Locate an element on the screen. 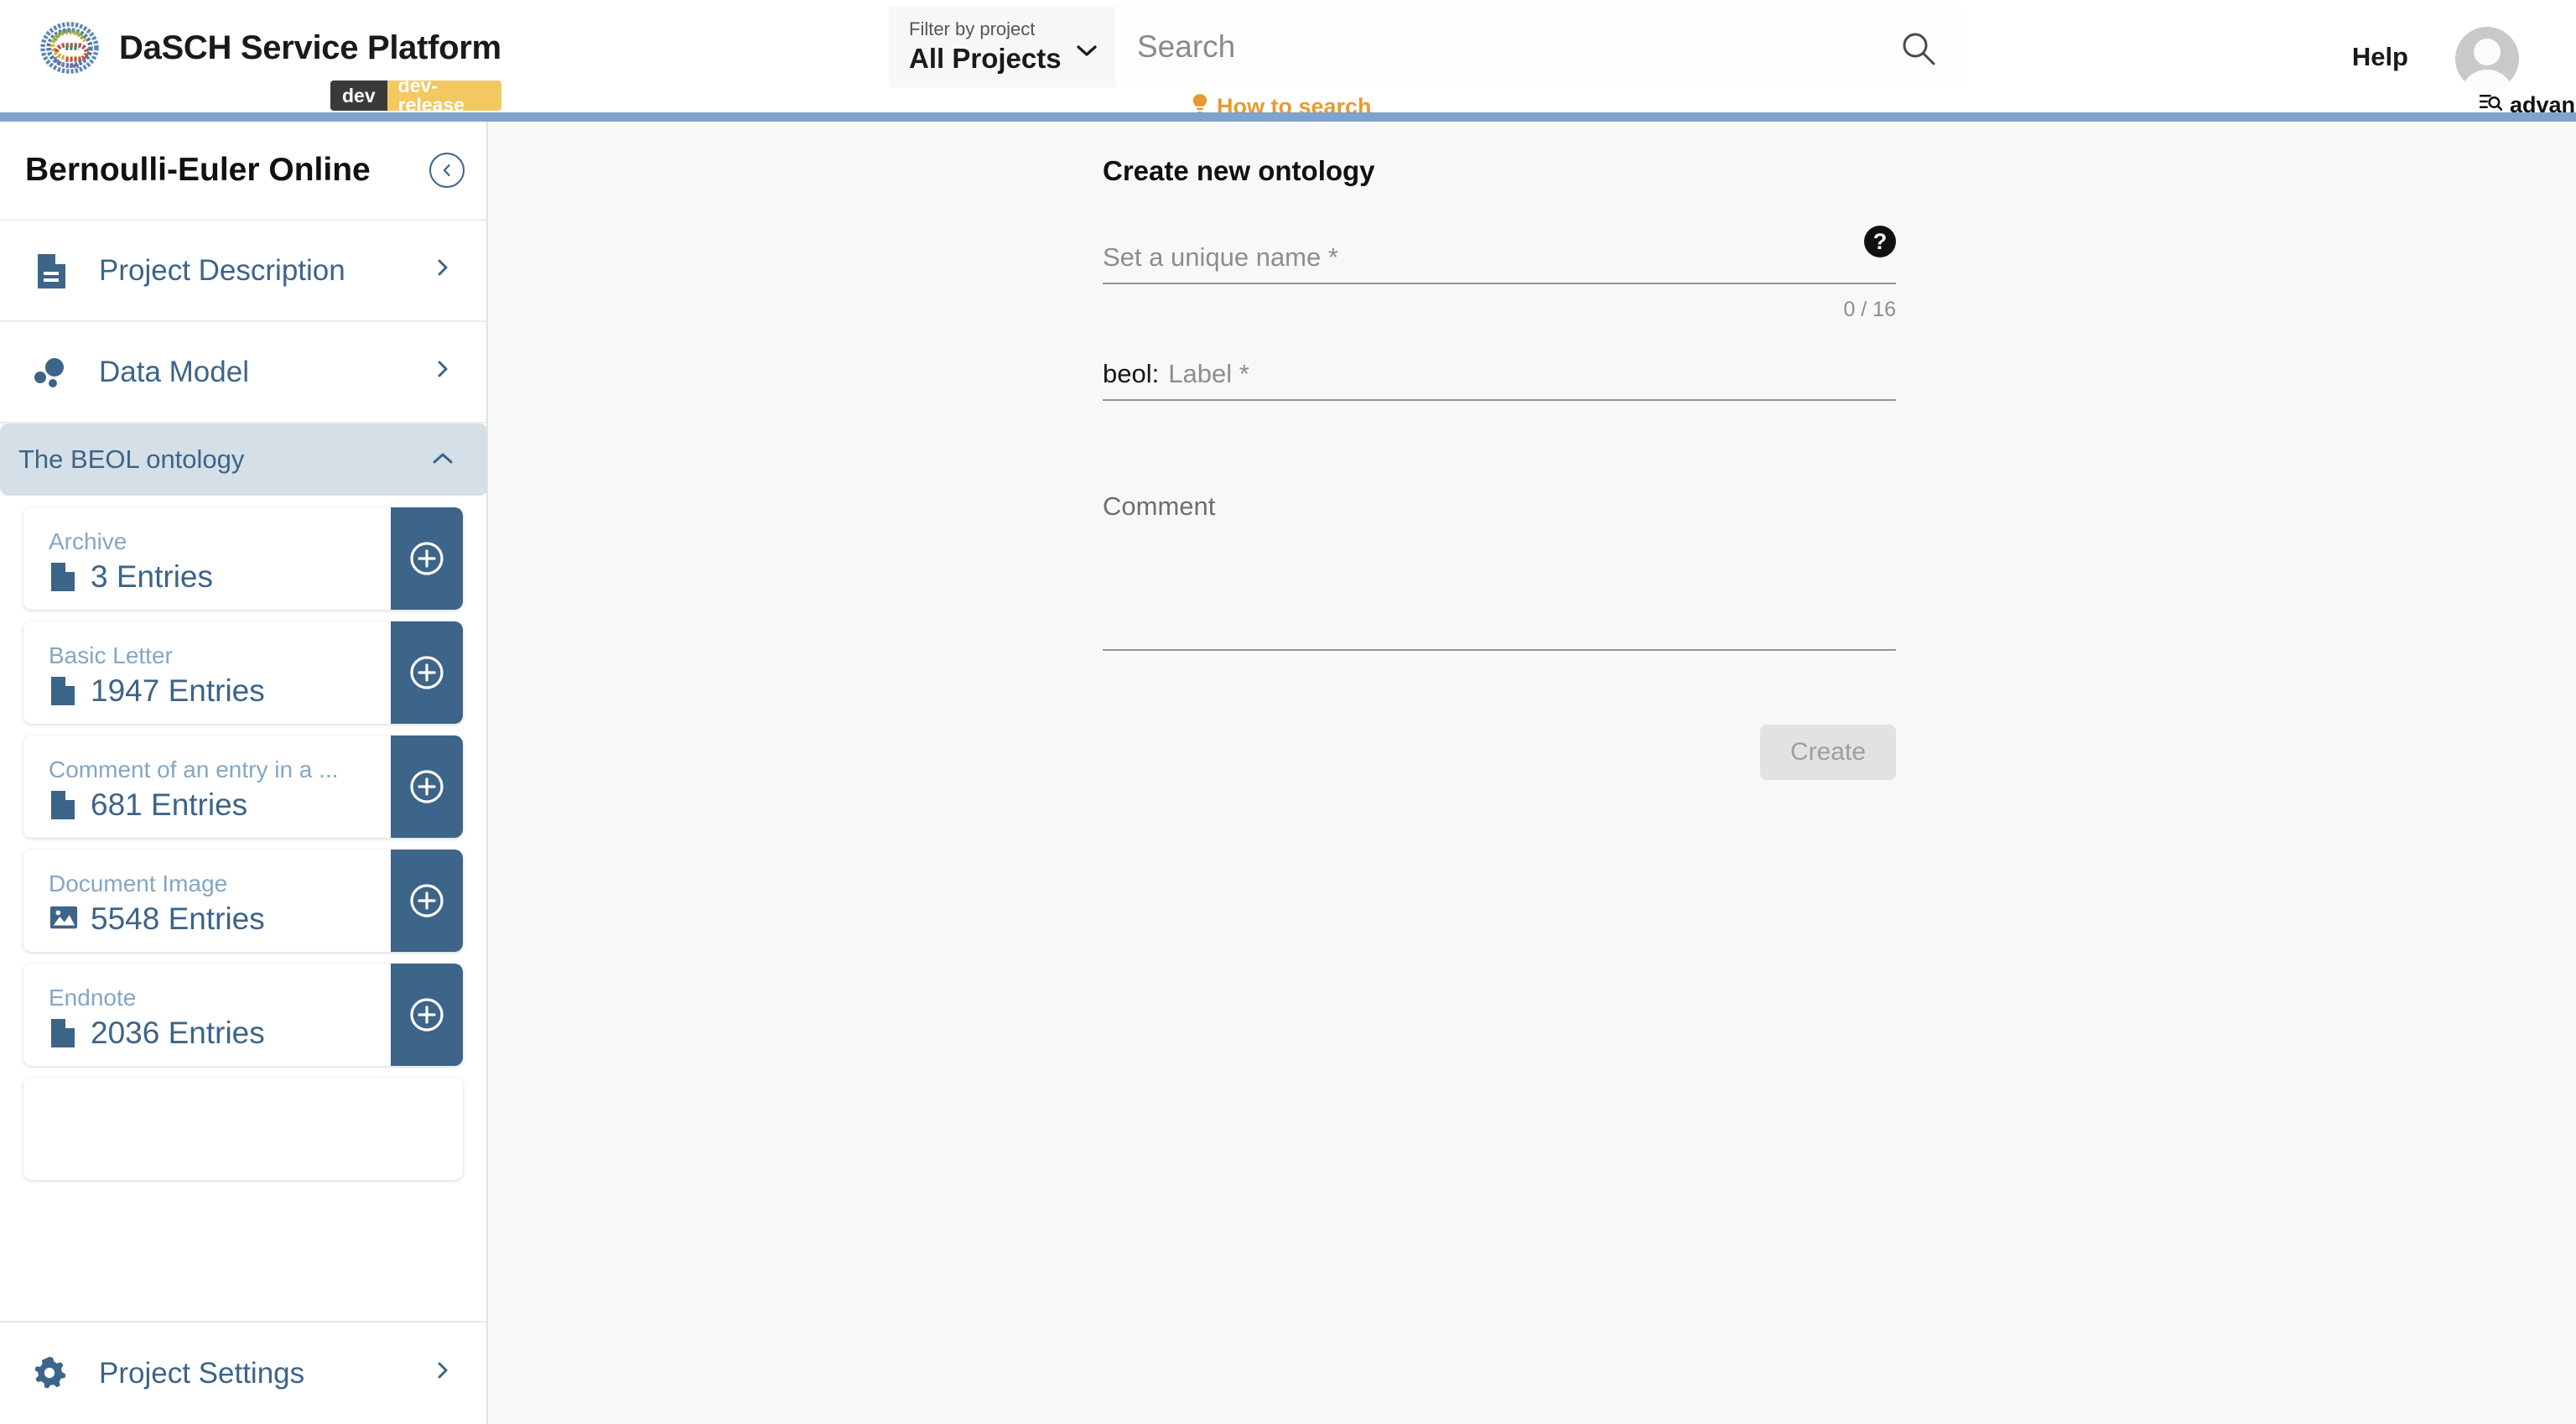 The height and width of the screenshot is (1424, 2576). class-card-main: Archive 3 Entries is located at coordinates (207, 558).